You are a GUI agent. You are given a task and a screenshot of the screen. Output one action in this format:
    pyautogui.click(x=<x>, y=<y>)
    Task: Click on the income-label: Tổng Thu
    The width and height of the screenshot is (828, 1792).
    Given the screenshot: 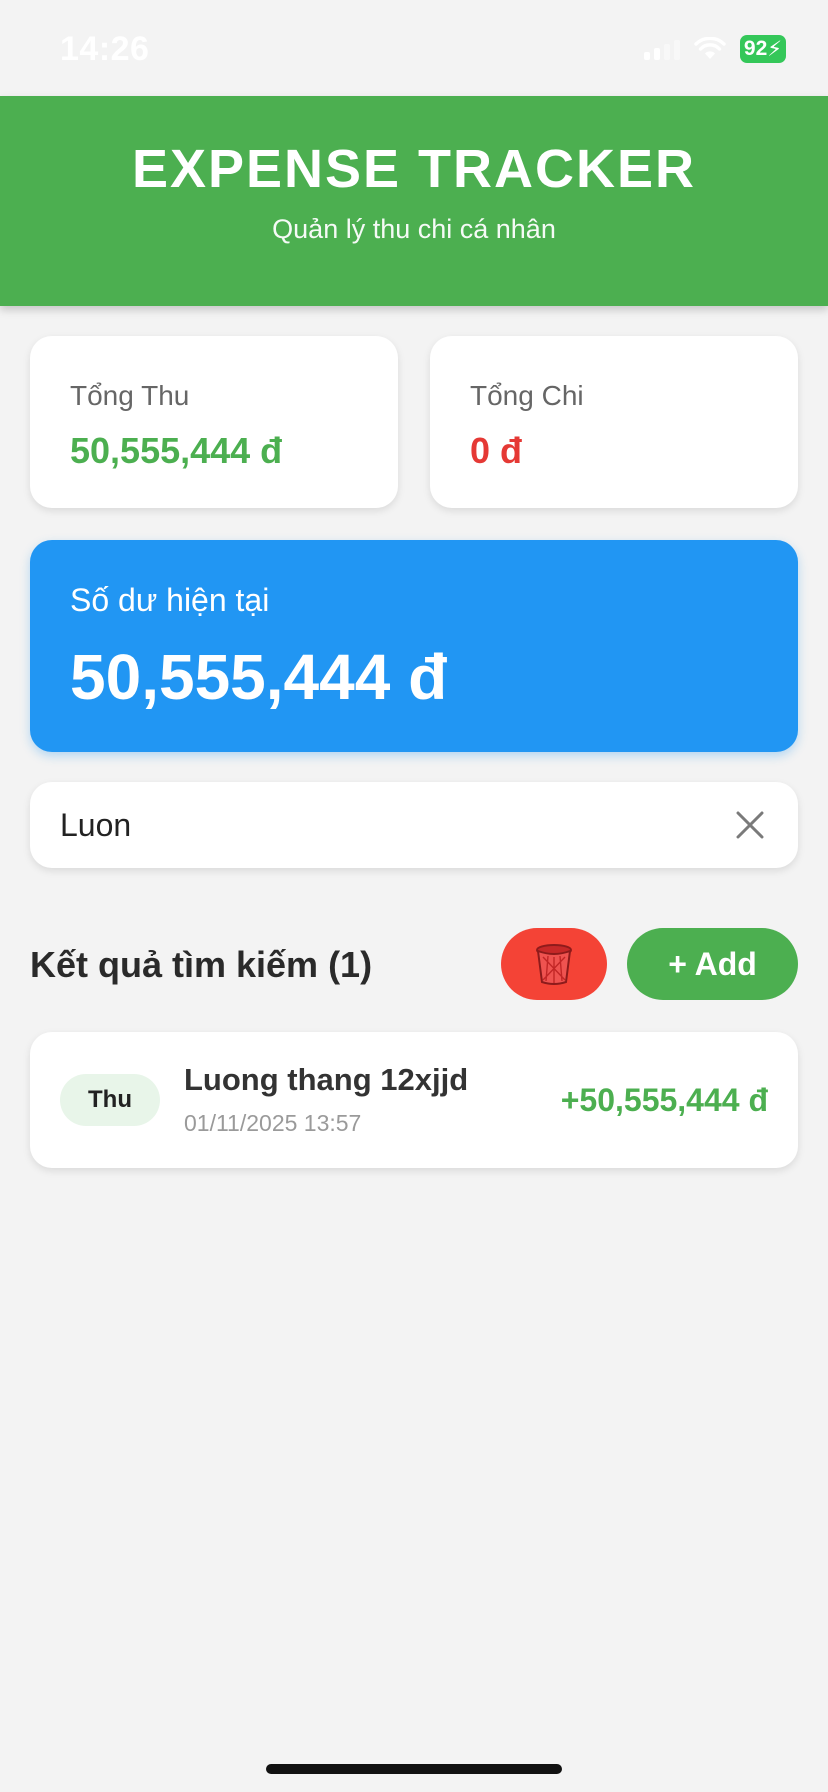 What is the action you would take?
    pyautogui.click(x=130, y=395)
    